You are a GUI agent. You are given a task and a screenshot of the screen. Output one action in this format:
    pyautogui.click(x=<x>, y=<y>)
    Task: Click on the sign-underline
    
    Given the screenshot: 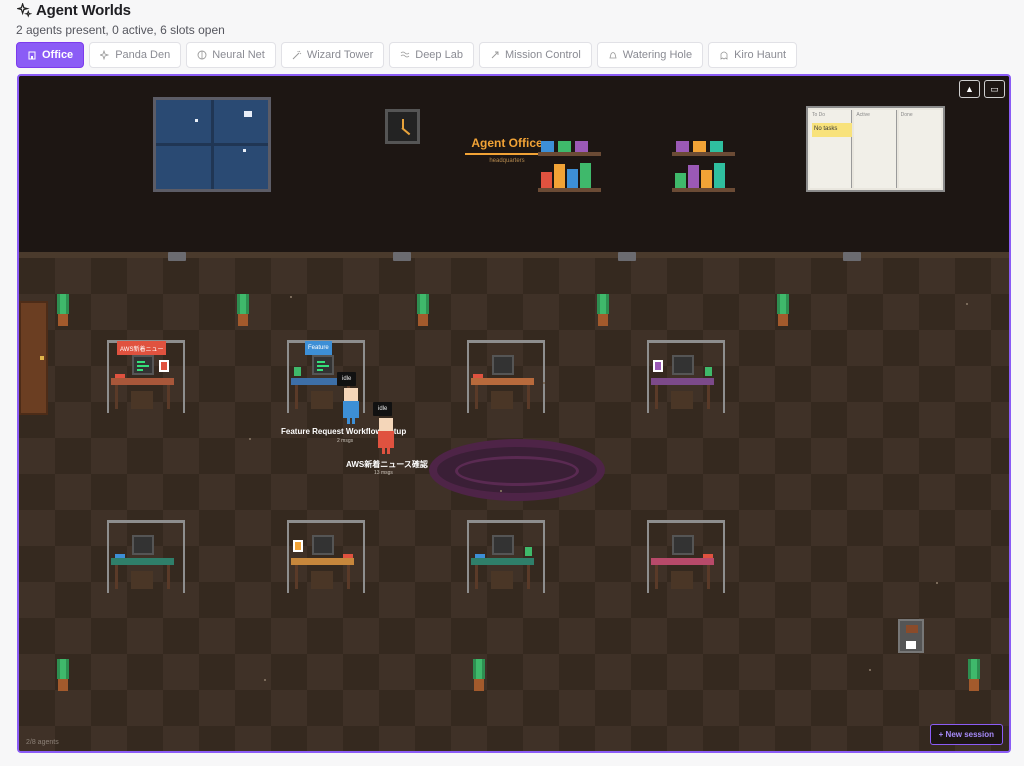 What is the action you would take?
    pyautogui.click(x=507, y=154)
    